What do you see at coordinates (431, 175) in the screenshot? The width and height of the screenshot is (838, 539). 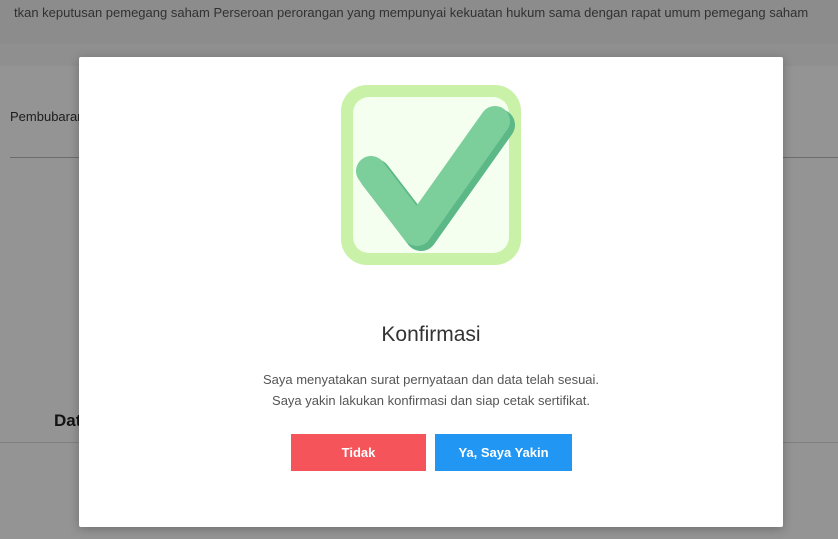 I see `check-icon` at bounding box center [431, 175].